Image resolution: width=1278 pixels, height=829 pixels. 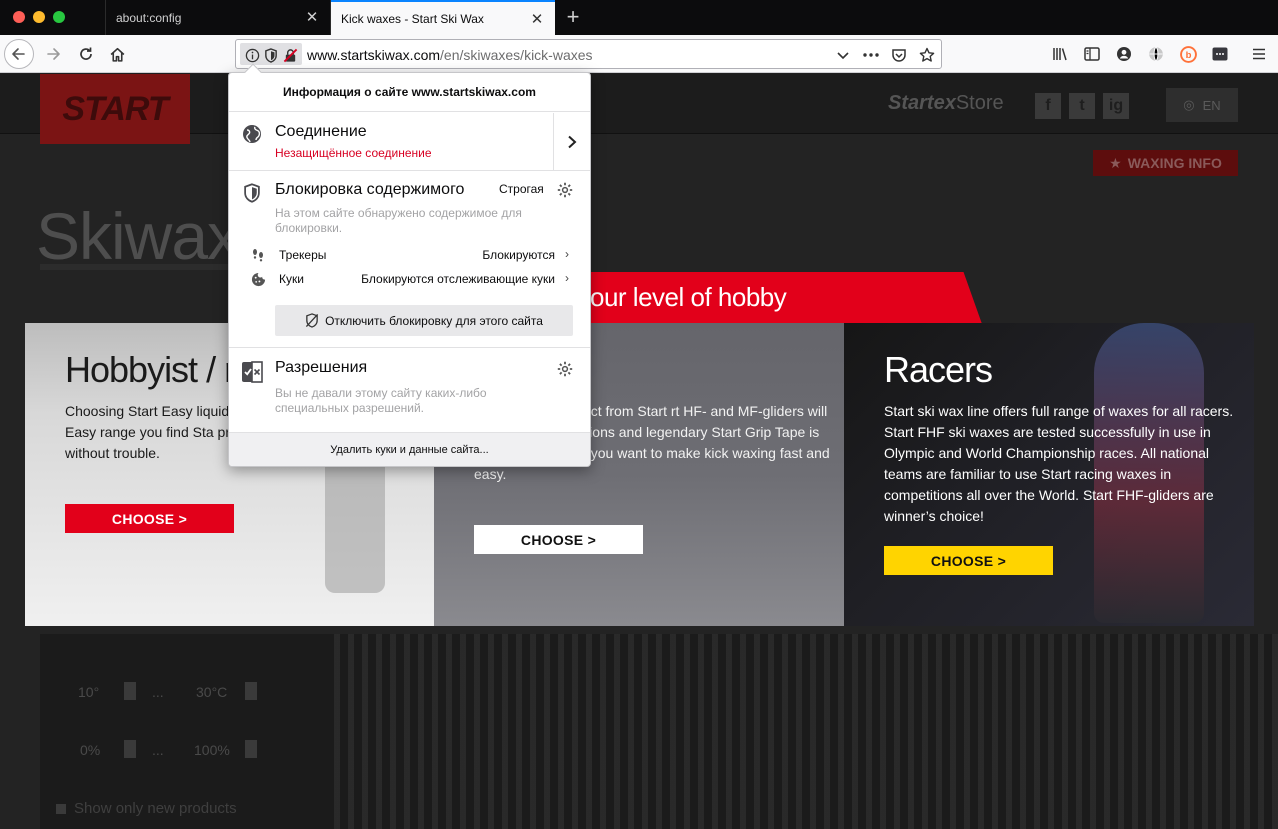 I want to click on show-new-products-checkbox: Show only new products, so click(x=146, y=808).